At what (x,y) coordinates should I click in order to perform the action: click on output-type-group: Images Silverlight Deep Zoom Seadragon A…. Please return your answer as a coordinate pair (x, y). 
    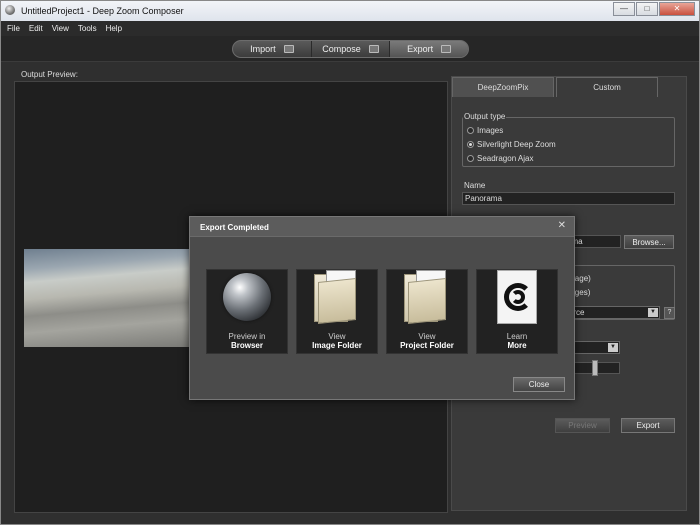
    Looking at the image, I should click on (568, 142).